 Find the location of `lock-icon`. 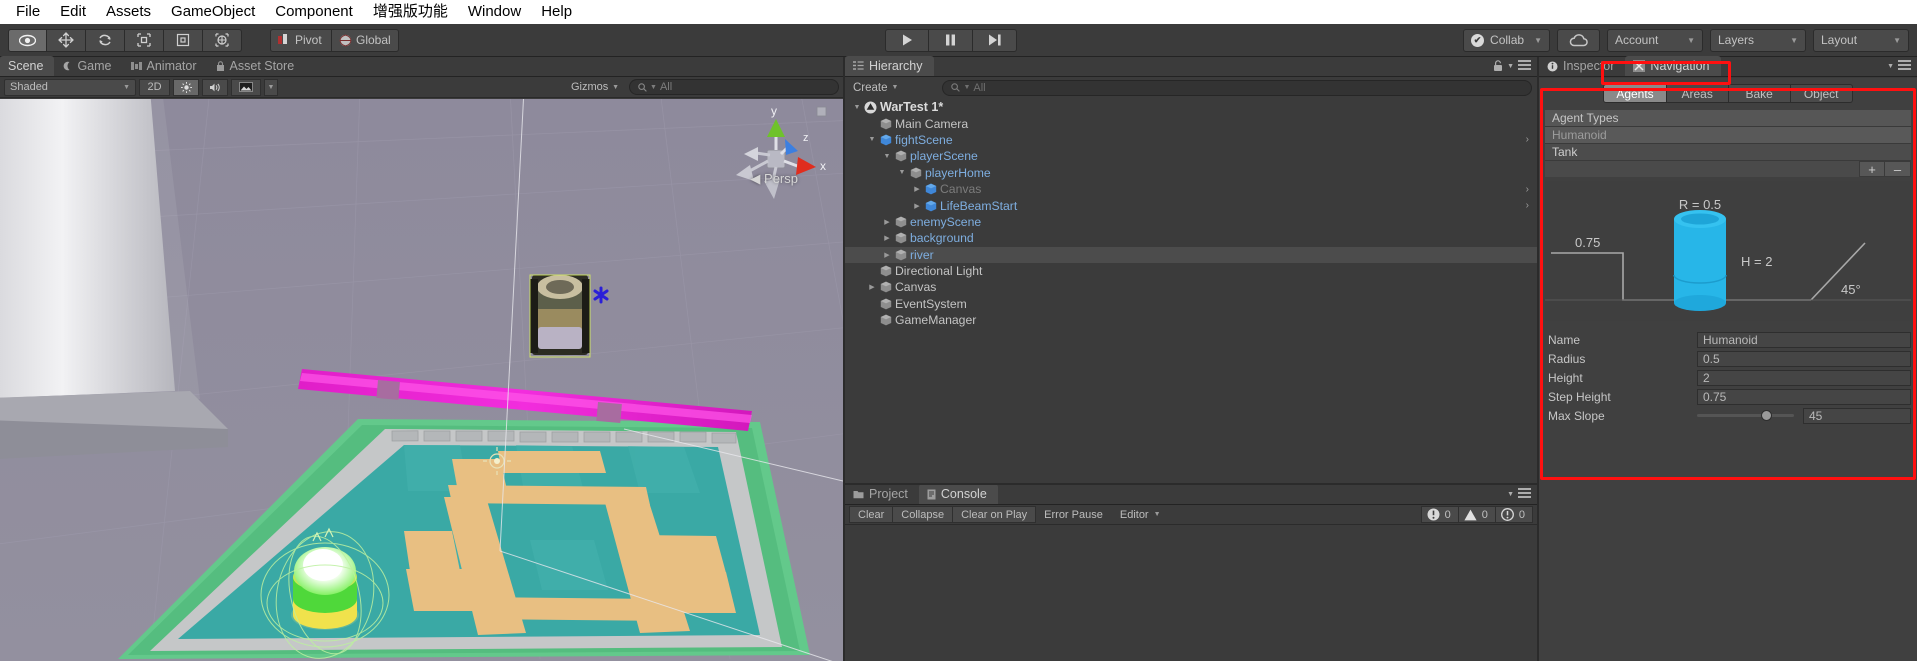

lock-icon is located at coordinates (1498, 66).